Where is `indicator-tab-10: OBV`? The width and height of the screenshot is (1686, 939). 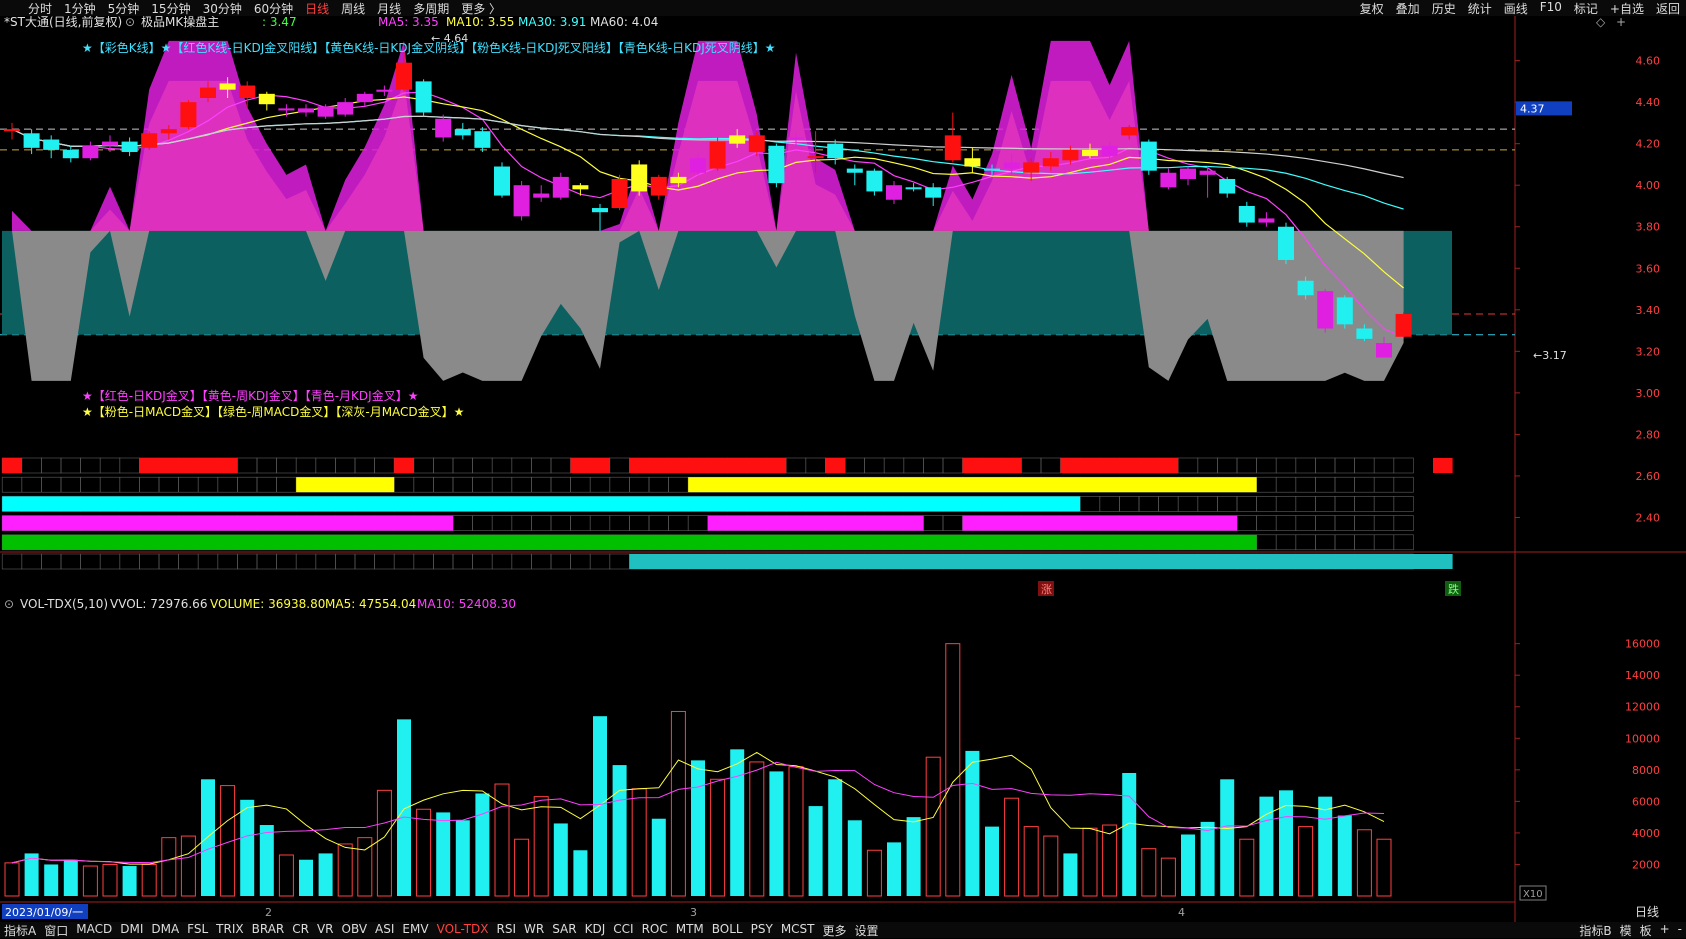
indicator-tab-10: OBV is located at coordinates (355, 930).